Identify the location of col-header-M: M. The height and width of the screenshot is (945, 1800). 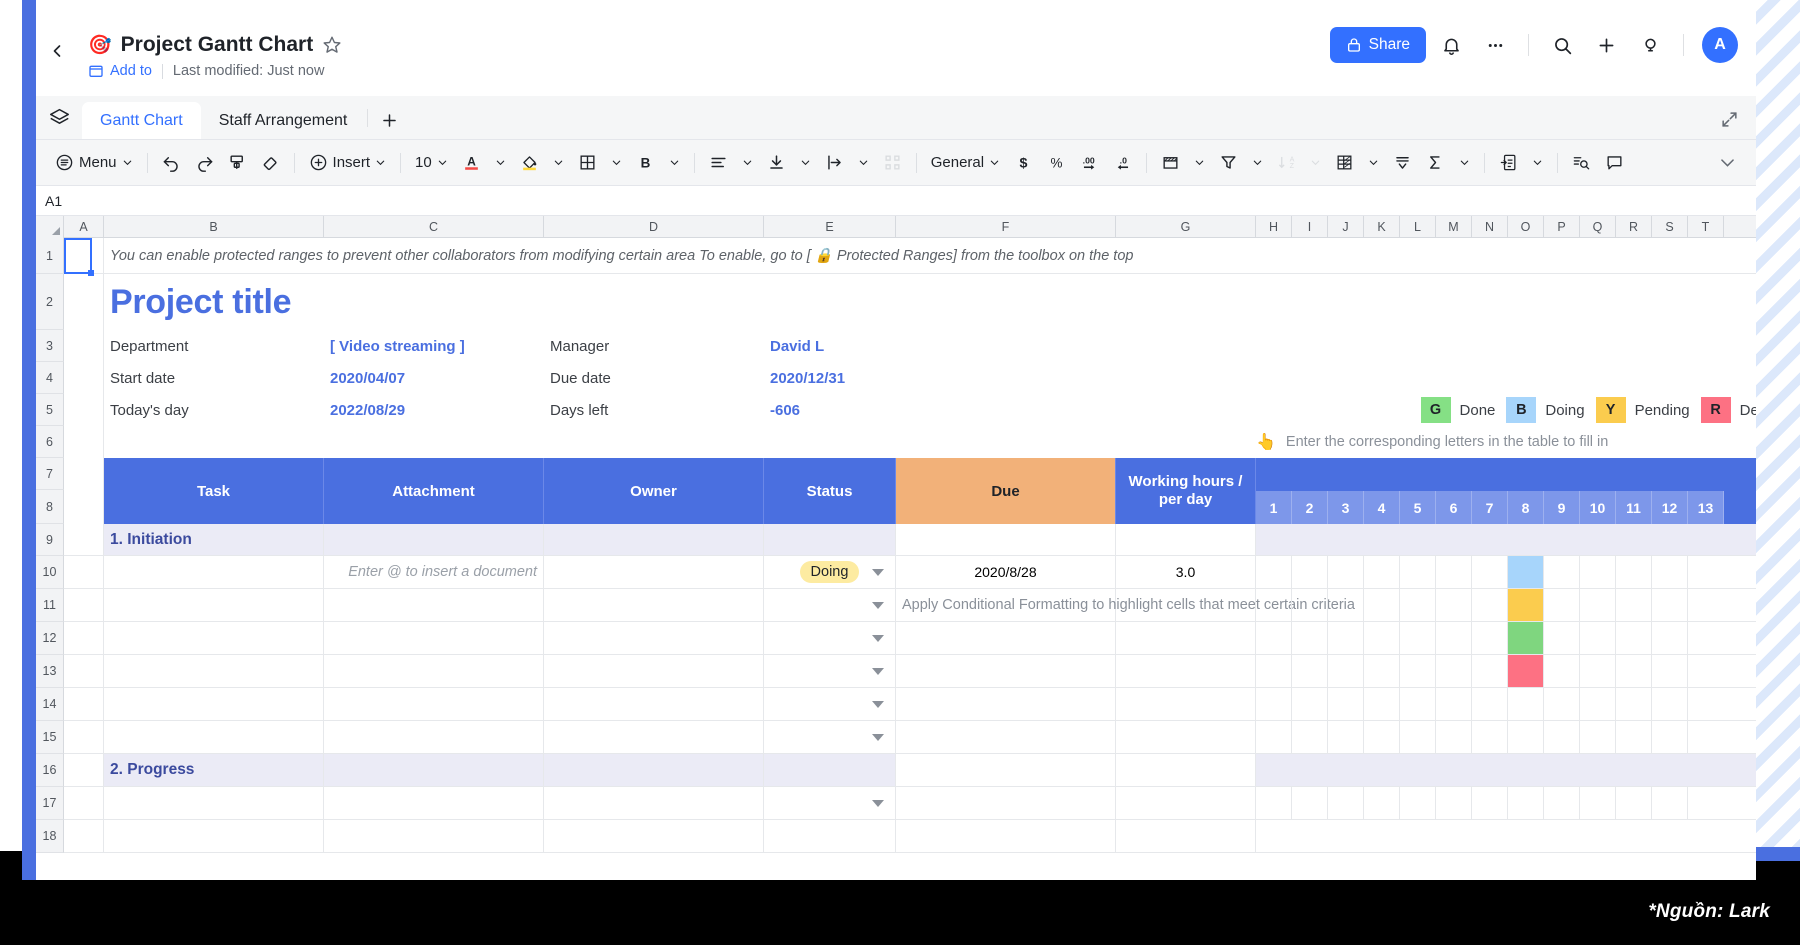
(1454, 227).